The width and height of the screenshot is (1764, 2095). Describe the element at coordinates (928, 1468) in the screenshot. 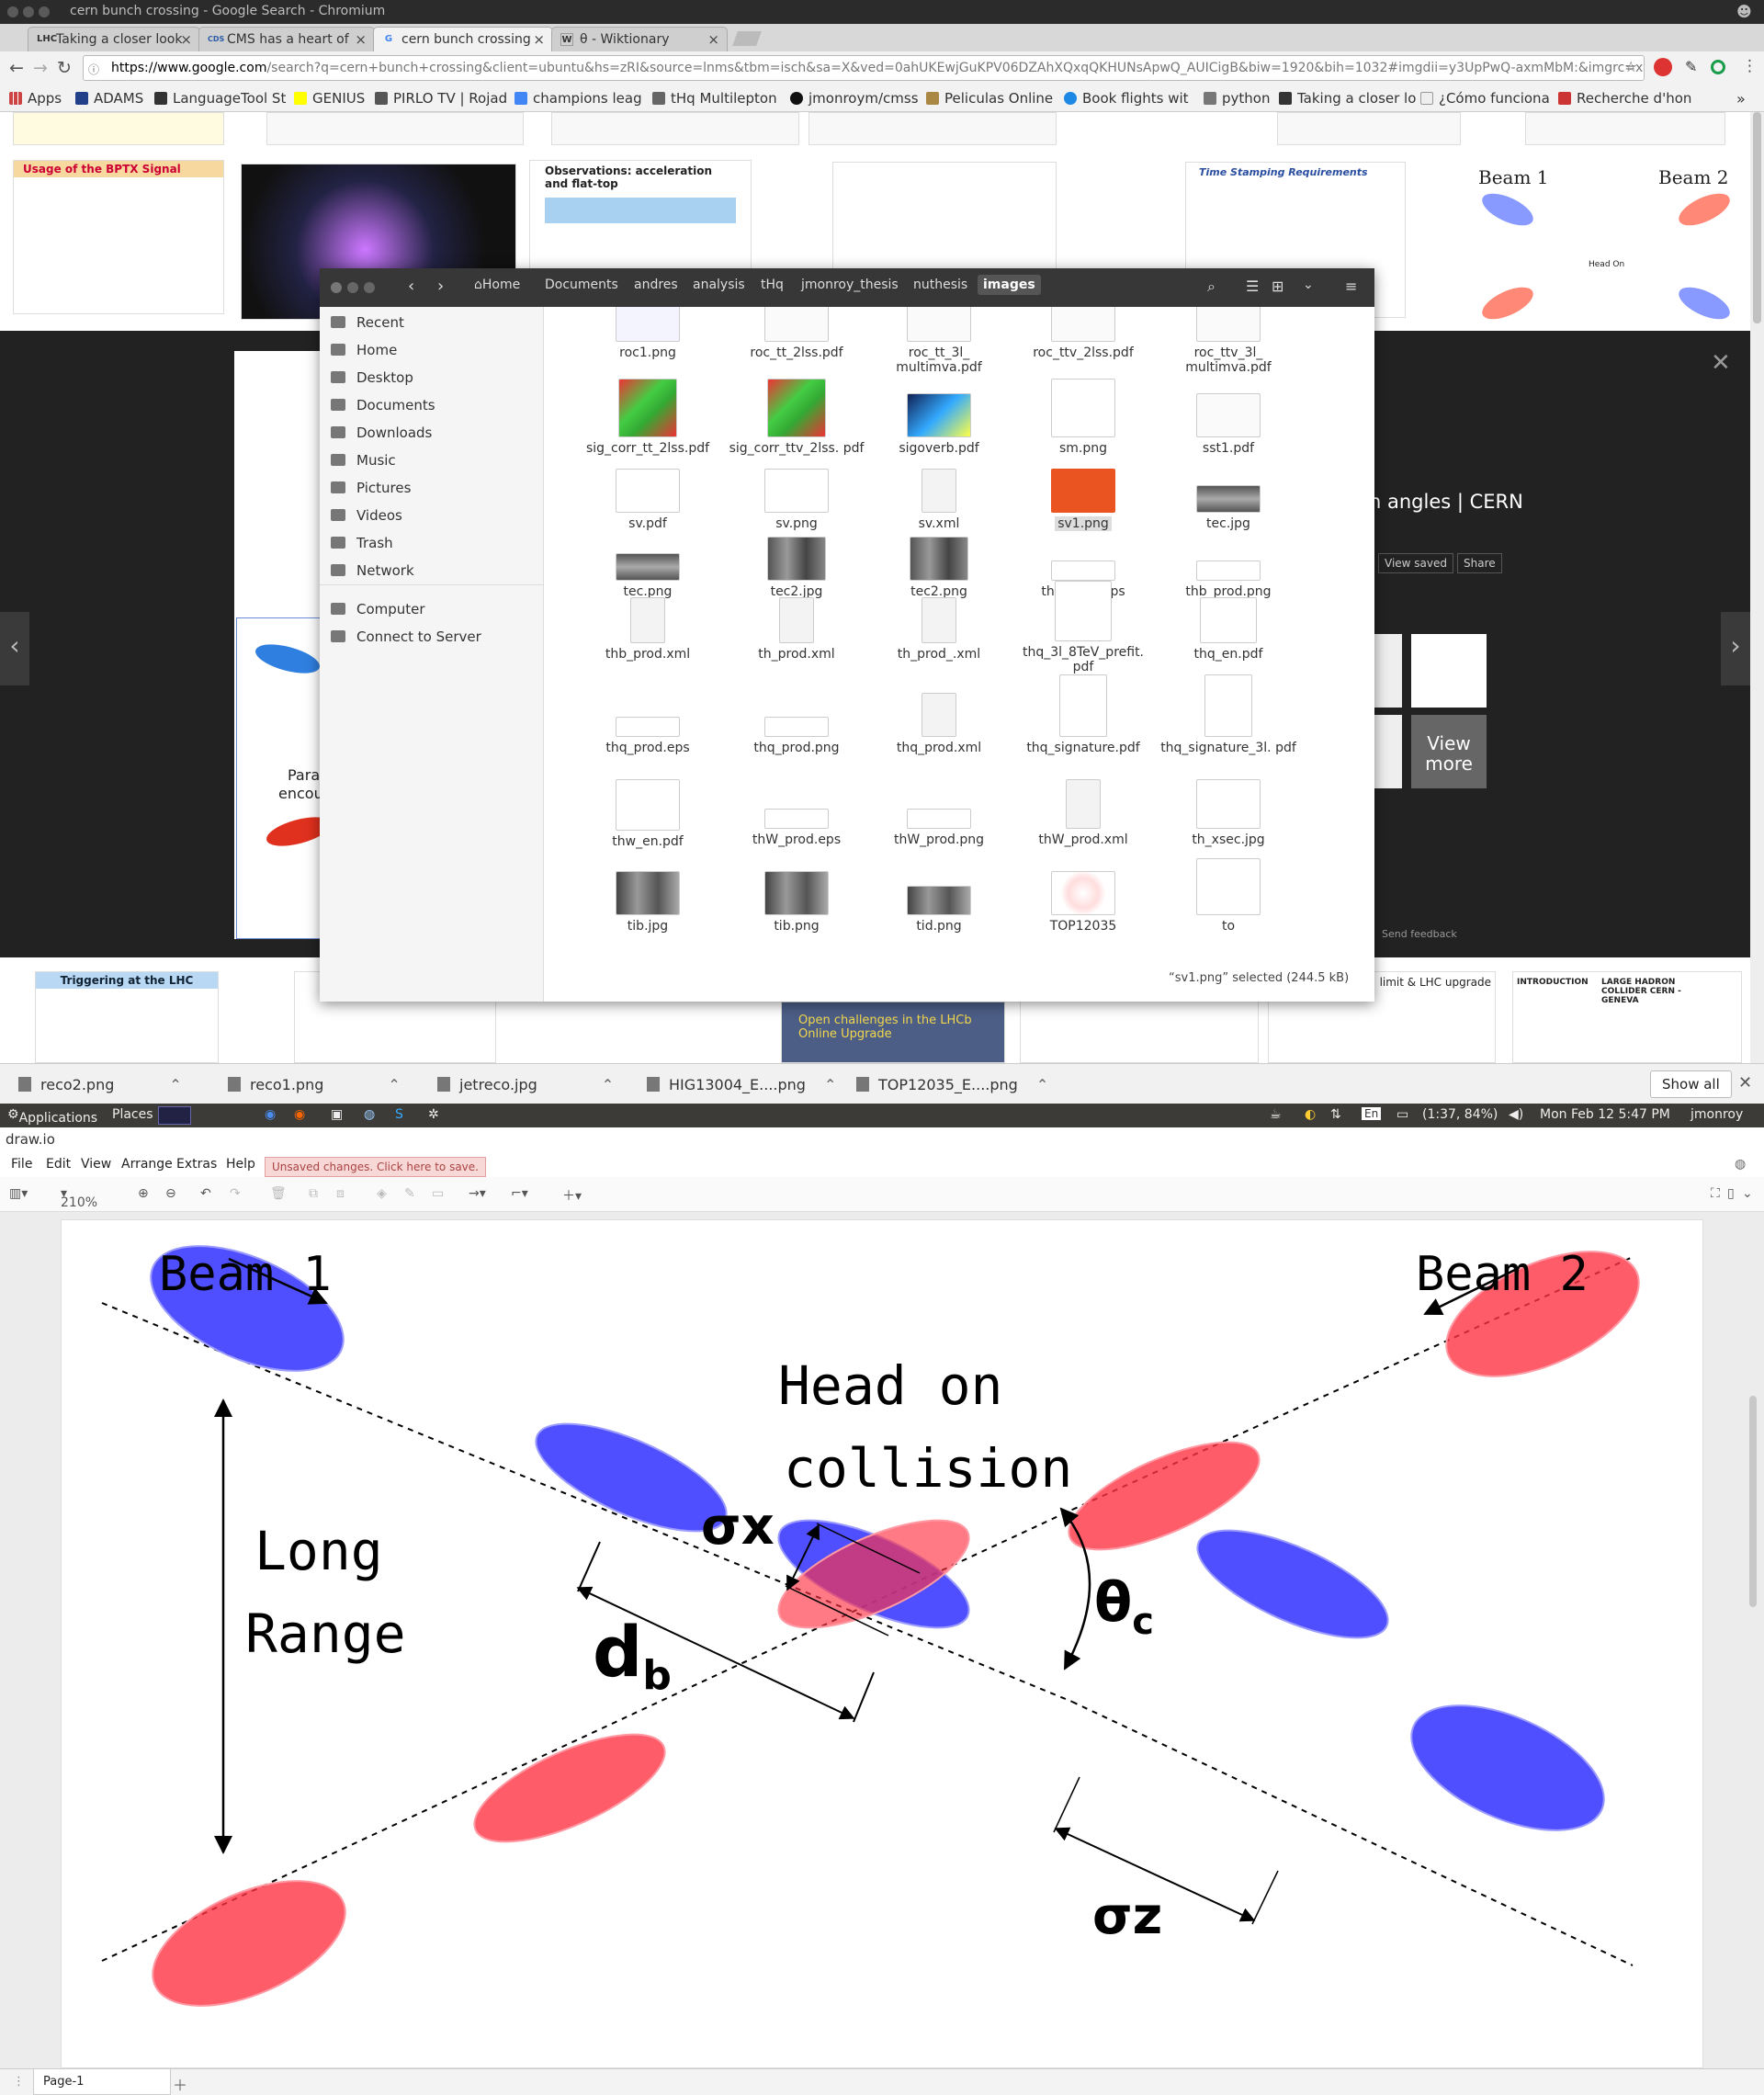

I see `collision-label: collision` at that location.